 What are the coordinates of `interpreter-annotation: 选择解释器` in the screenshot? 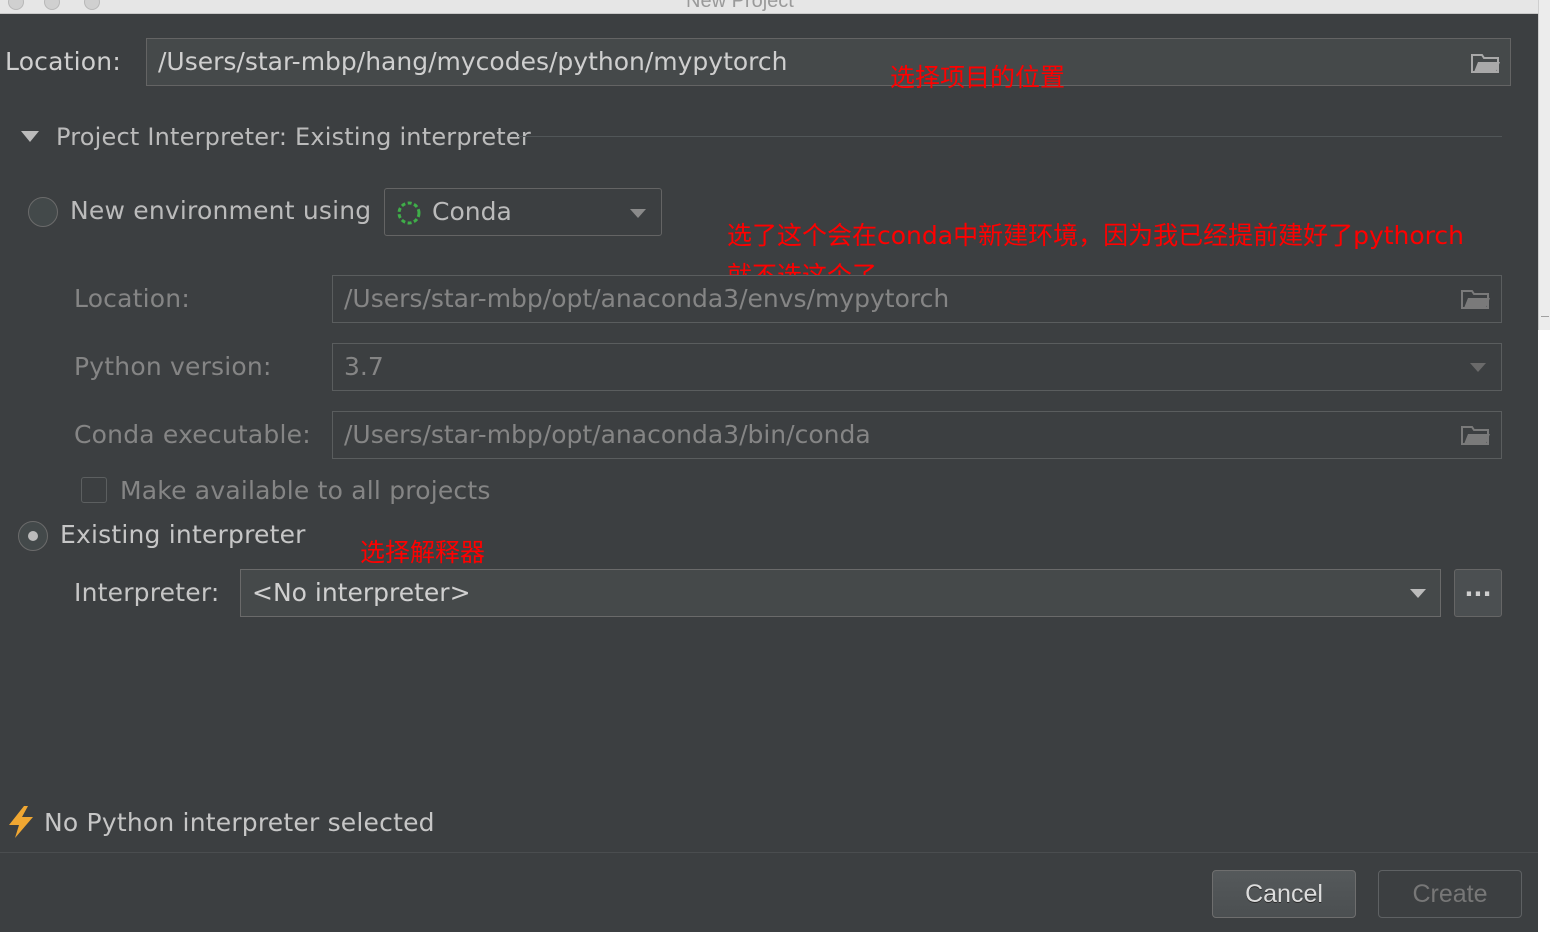 It's located at (423, 552).